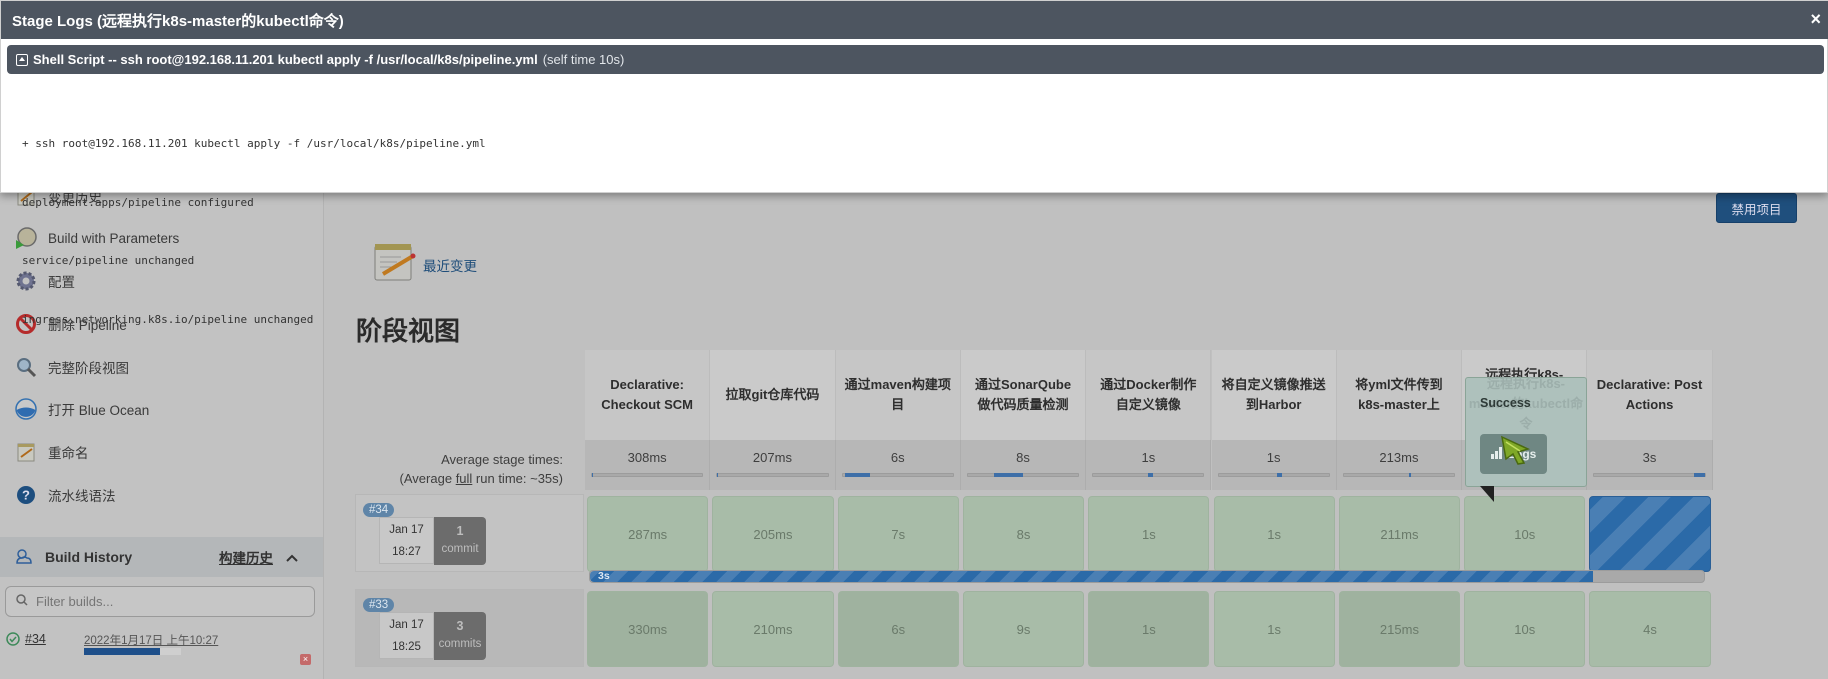  I want to click on disable-project-button: 禁用项目, so click(1756, 208).